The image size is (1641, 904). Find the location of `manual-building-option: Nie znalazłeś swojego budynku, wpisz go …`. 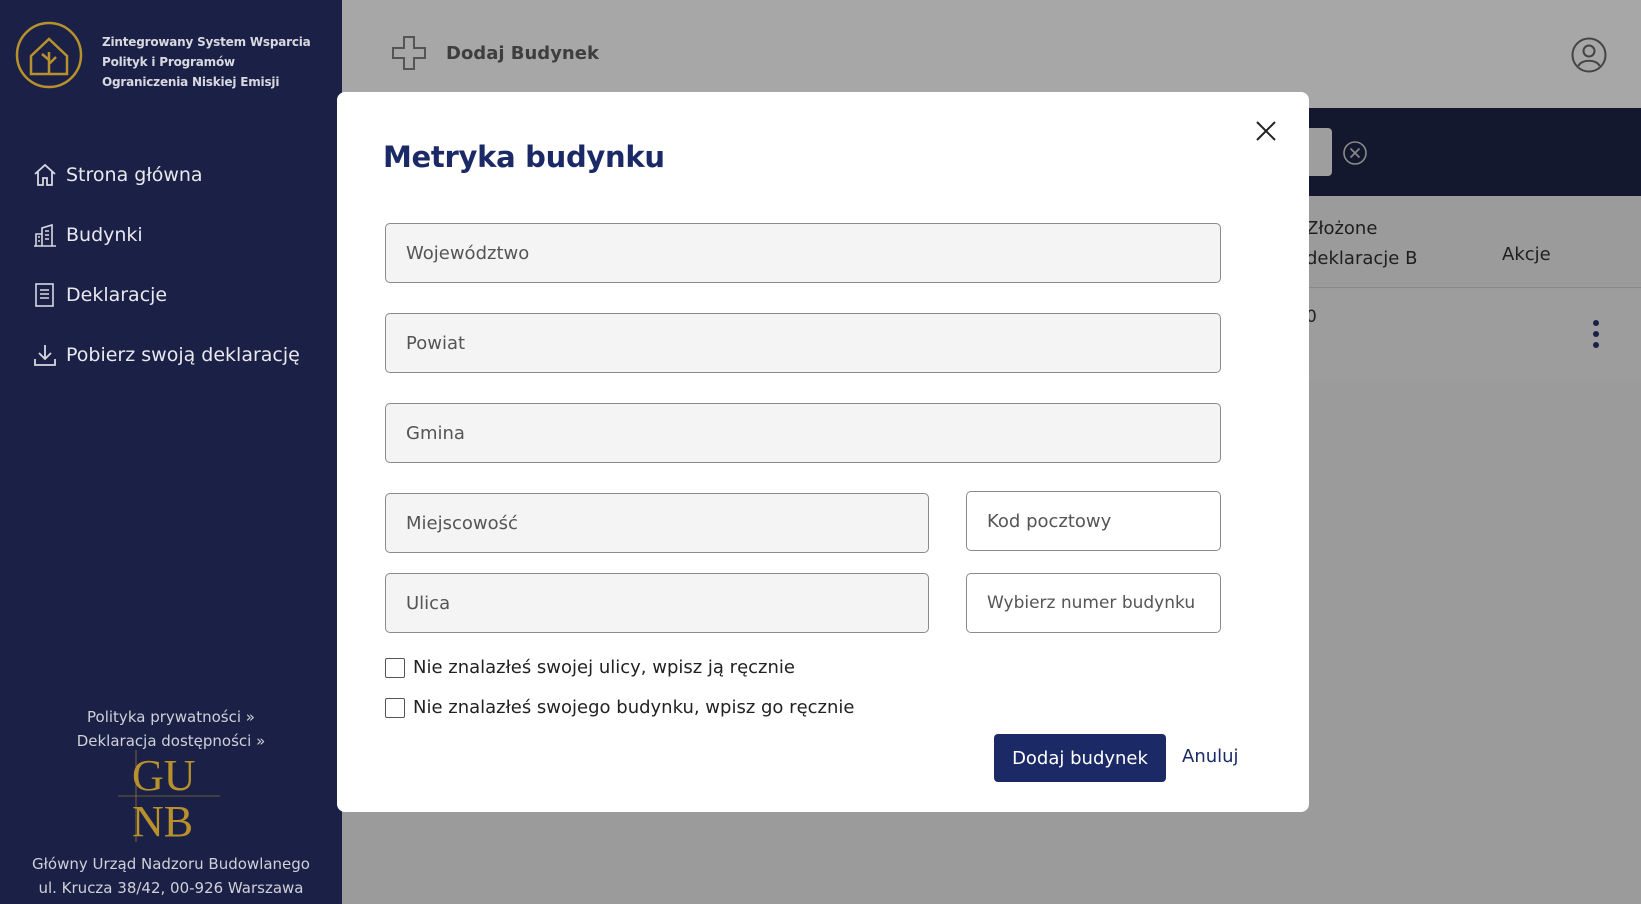

manual-building-option: Nie znalazłeś swojego budynku, wpisz go … is located at coordinates (619, 707).